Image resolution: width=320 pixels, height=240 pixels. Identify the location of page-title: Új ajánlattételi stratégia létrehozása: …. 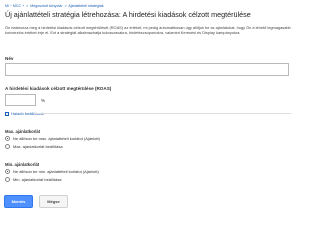
(128, 14).